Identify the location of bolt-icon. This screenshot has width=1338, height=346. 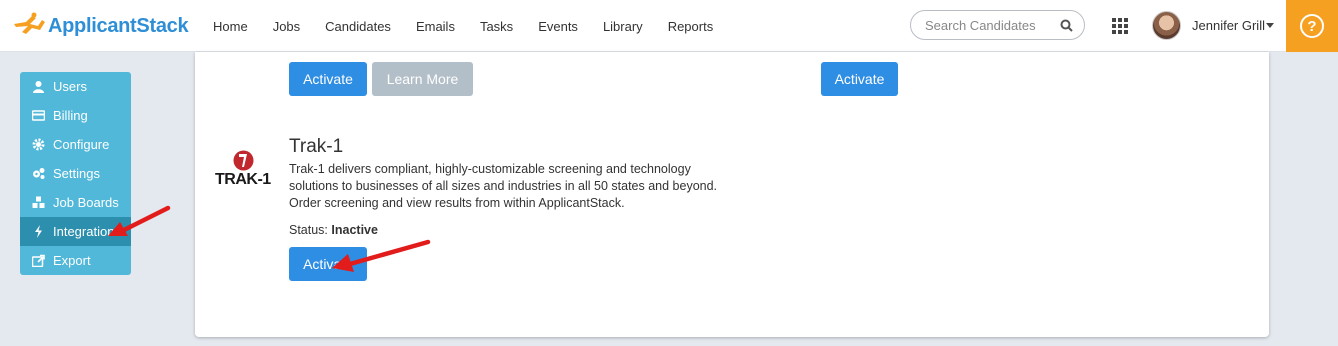
(38, 231).